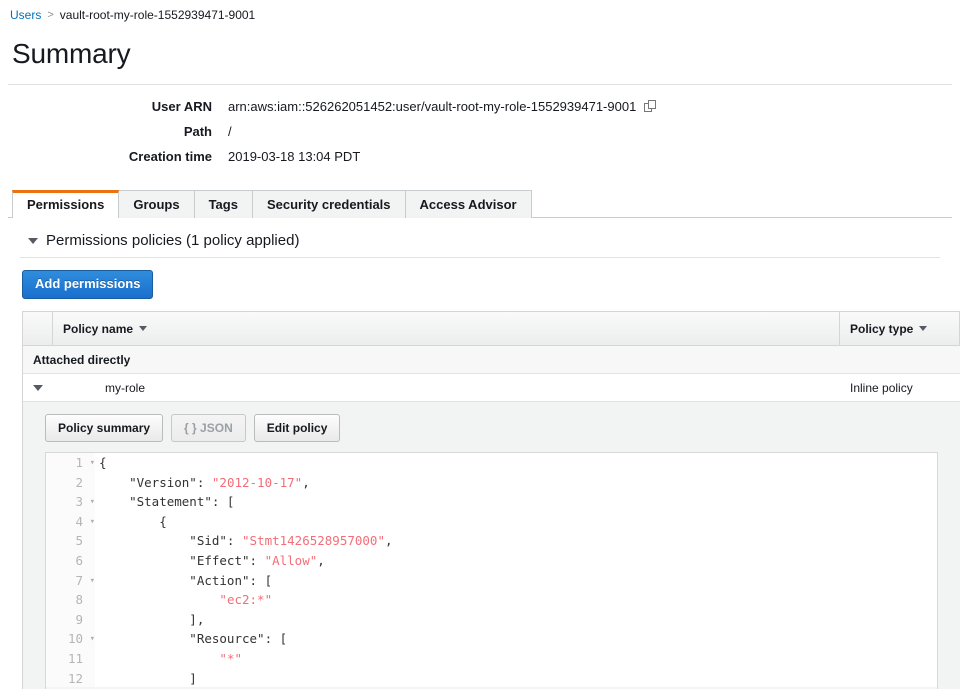 This screenshot has height=689, width=960. What do you see at coordinates (491, 522) in the screenshot?
I see `code-line: 4 ▾ {` at bounding box center [491, 522].